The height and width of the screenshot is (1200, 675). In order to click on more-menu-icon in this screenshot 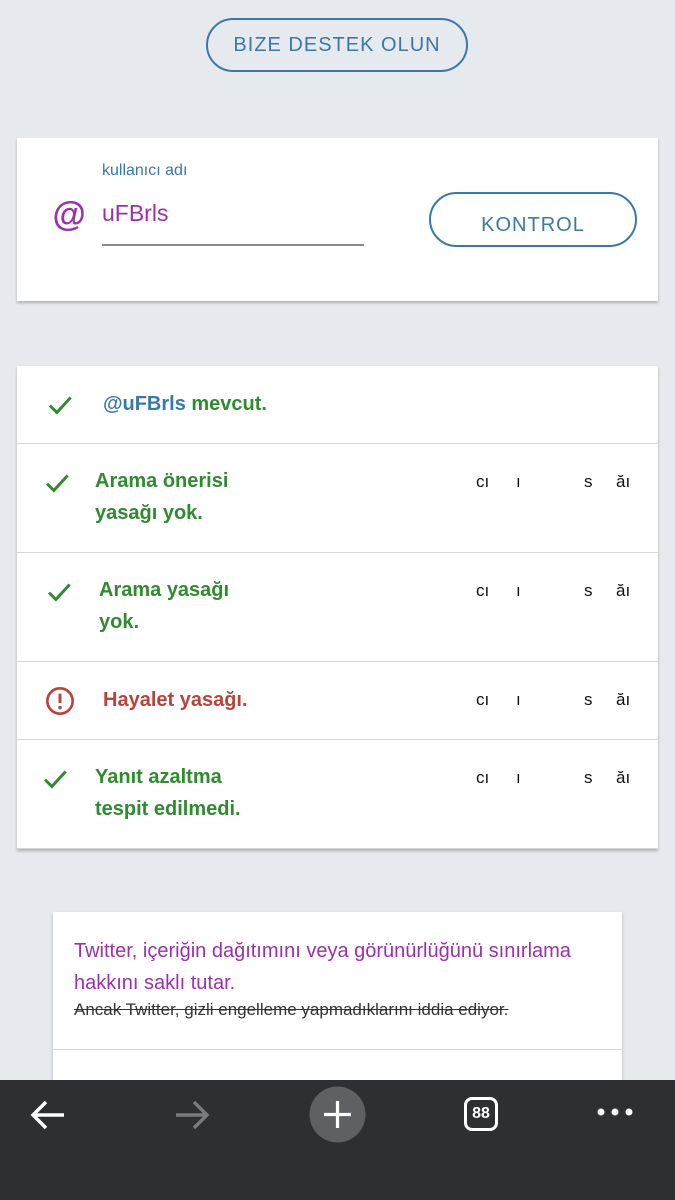, I will do `click(616, 1112)`.